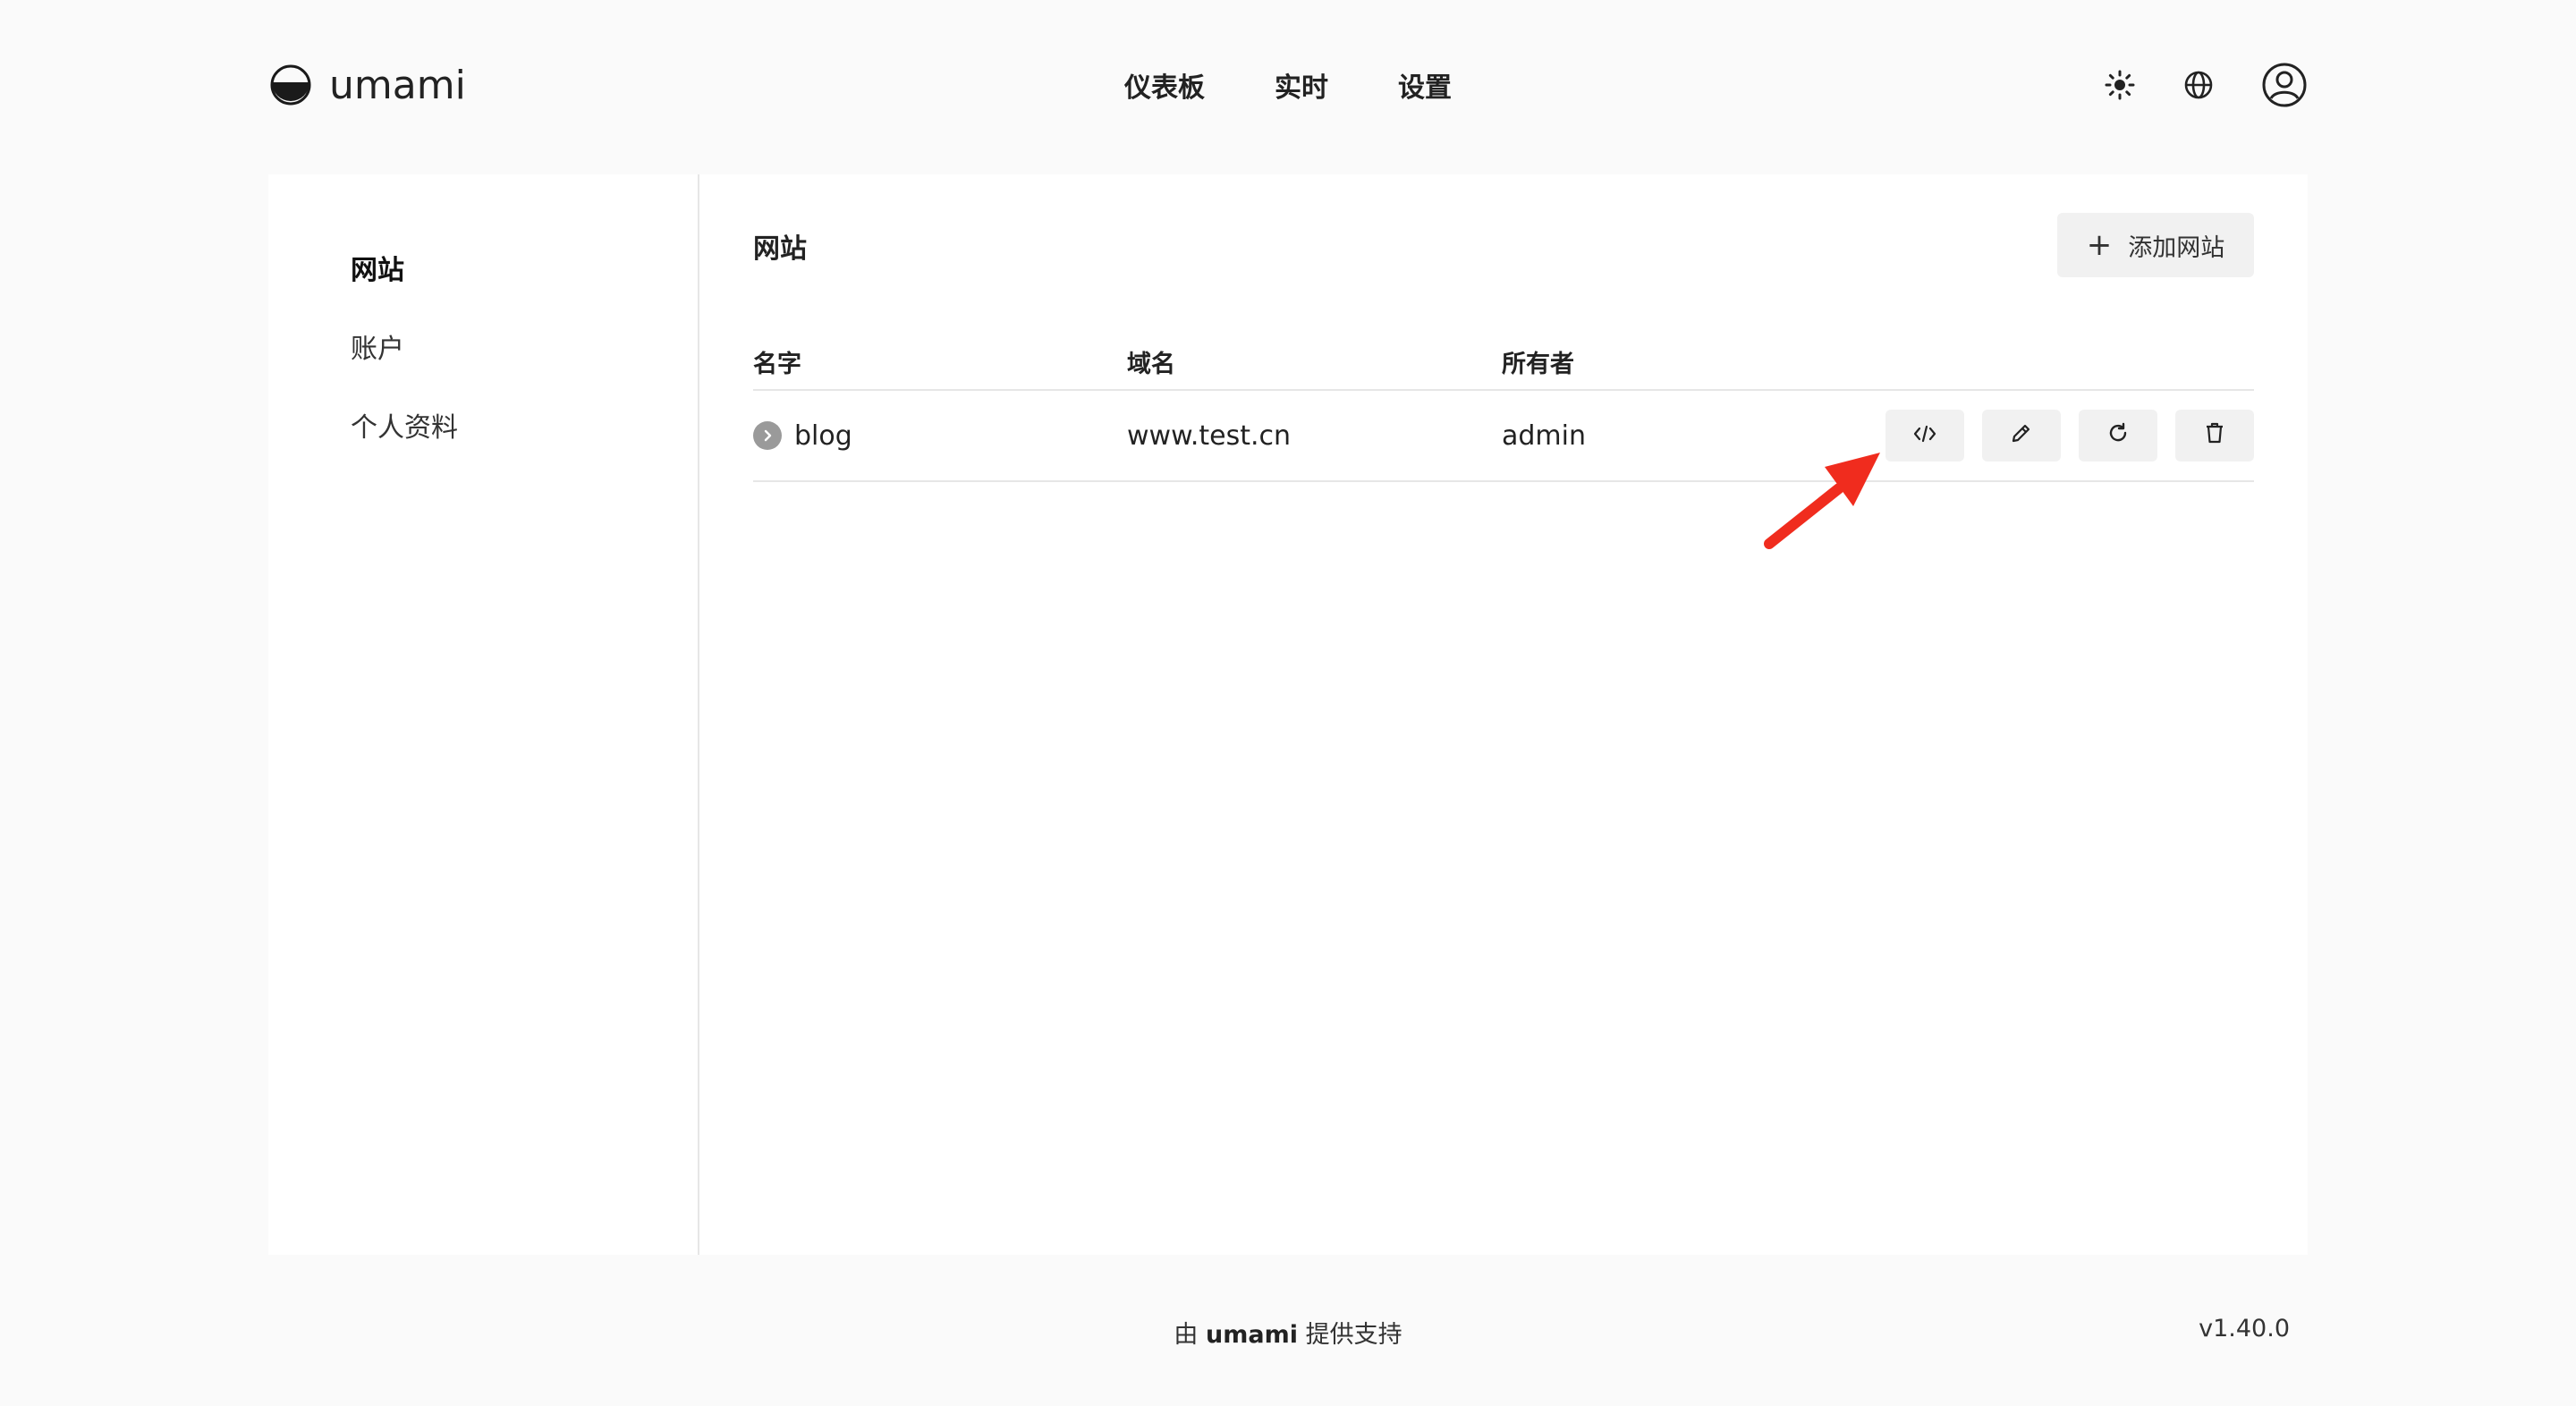 The image size is (2576, 1406). I want to click on version-label: v1.40.0, so click(2244, 1329).